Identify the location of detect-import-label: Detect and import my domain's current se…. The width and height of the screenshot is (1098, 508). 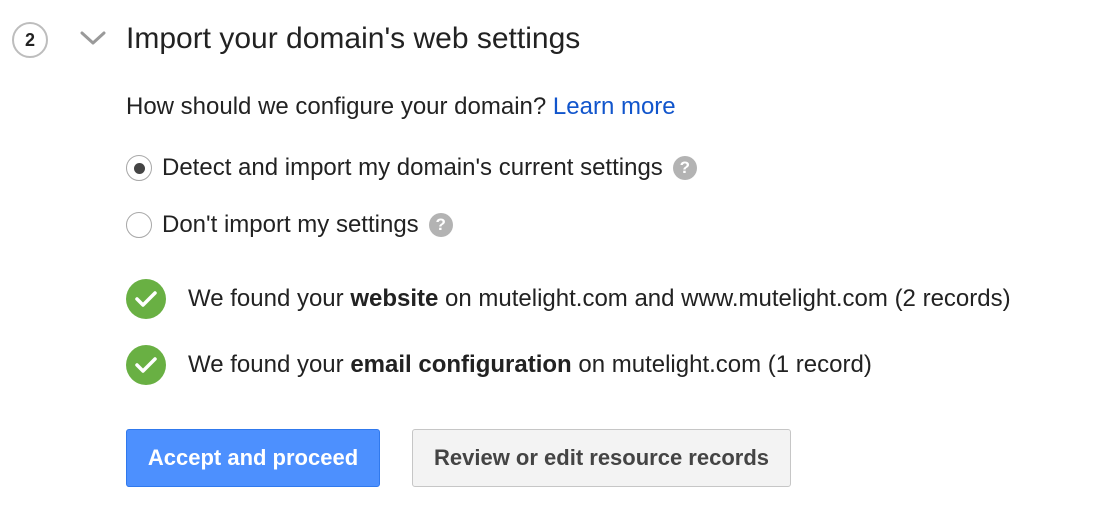
(412, 168).